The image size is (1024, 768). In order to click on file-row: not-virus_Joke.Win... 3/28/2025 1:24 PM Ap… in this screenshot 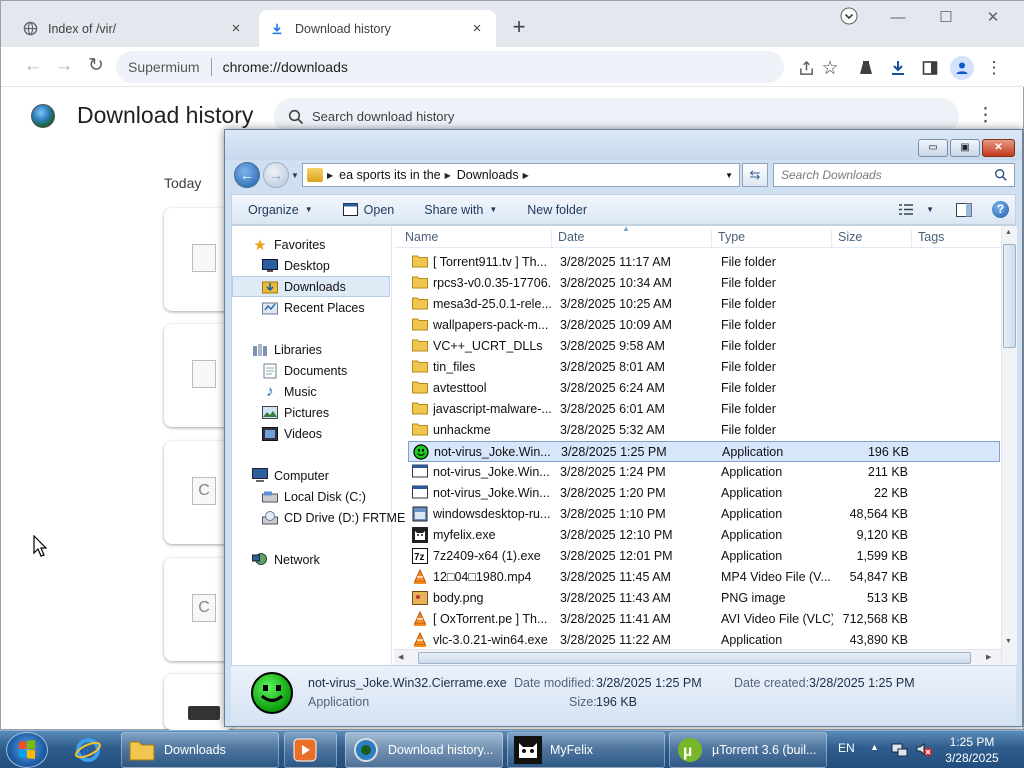, I will do `click(704, 472)`.